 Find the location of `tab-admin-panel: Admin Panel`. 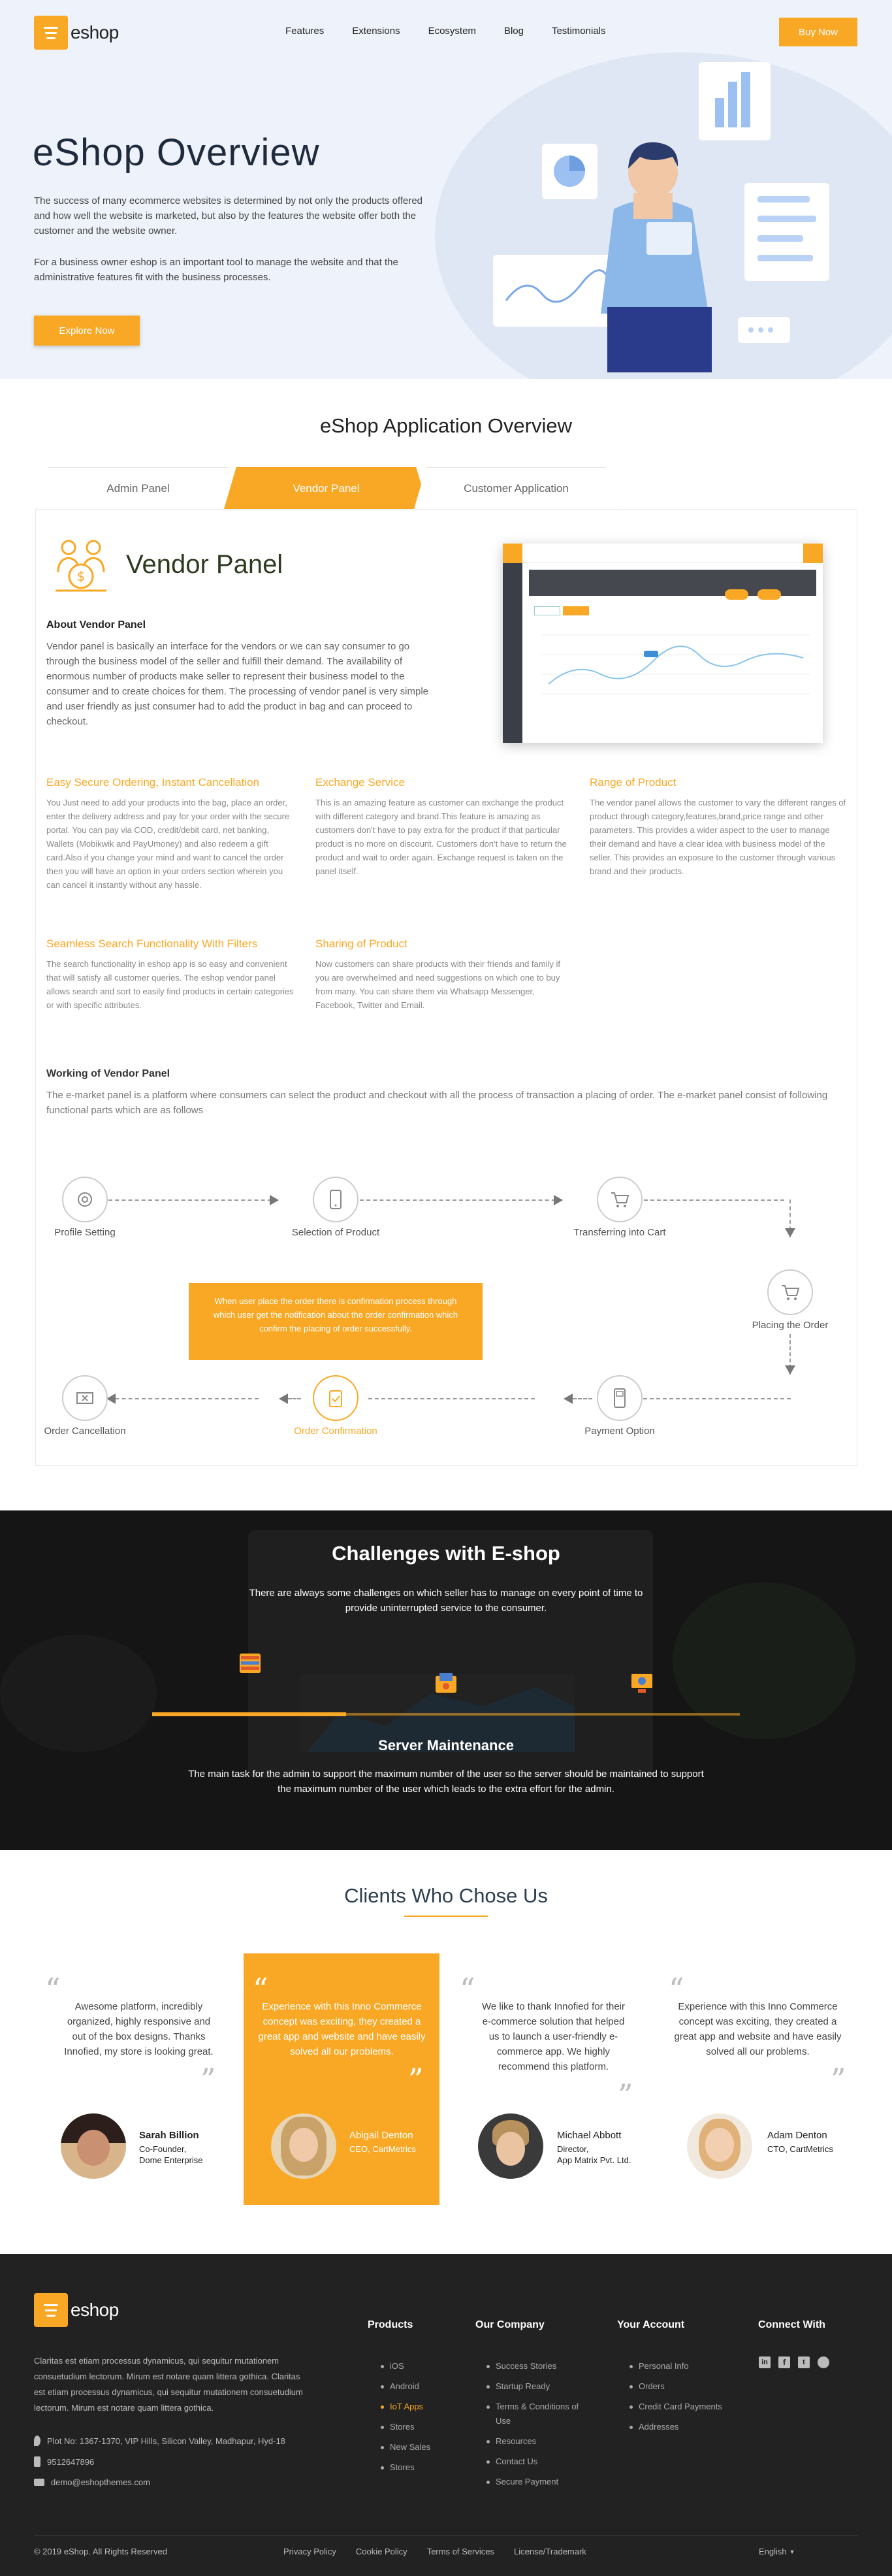

tab-admin-panel: Admin Panel is located at coordinates (138, 488).